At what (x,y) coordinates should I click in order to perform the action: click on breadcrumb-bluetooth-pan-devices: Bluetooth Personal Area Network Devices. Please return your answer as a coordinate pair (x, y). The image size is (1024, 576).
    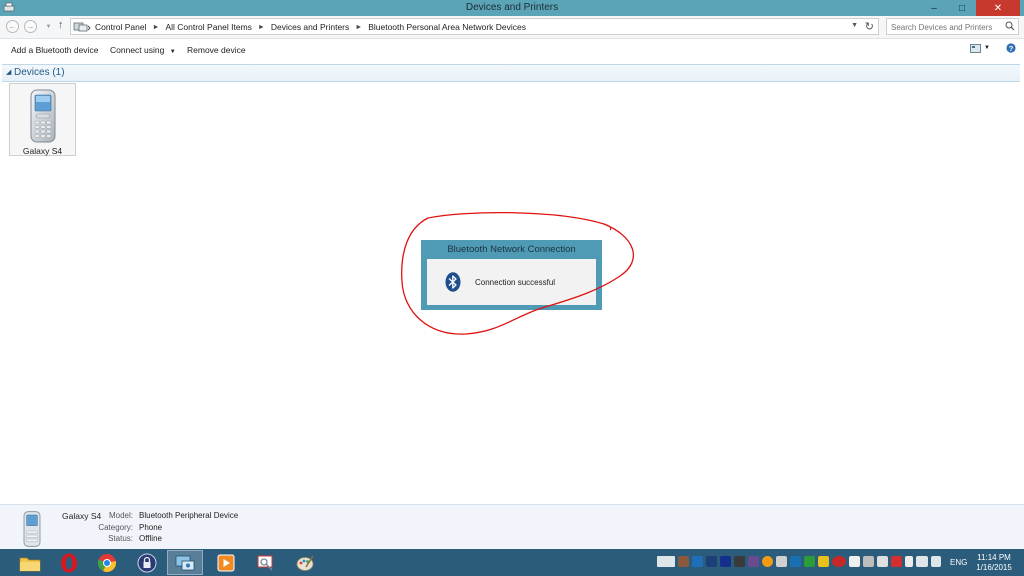
    Looking at the image, I should click on (447, 27).